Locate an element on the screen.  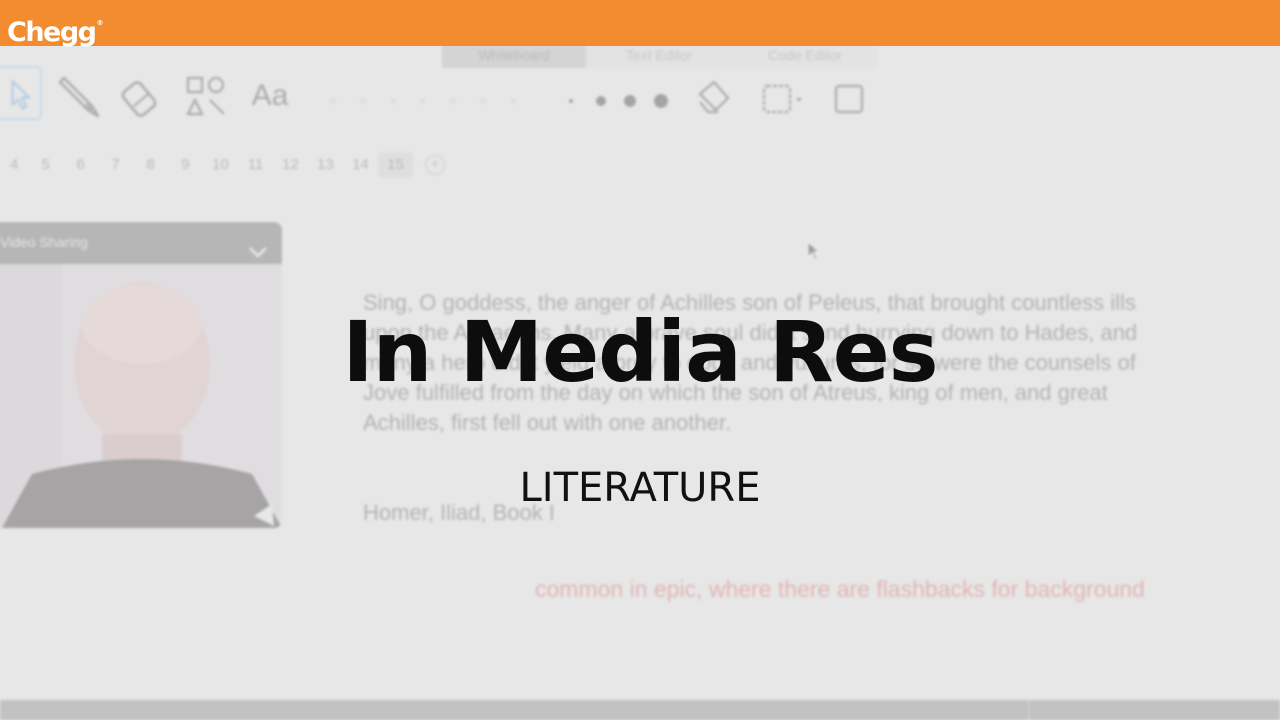
logo-text: Chegg is located at coordinates (52, 32).